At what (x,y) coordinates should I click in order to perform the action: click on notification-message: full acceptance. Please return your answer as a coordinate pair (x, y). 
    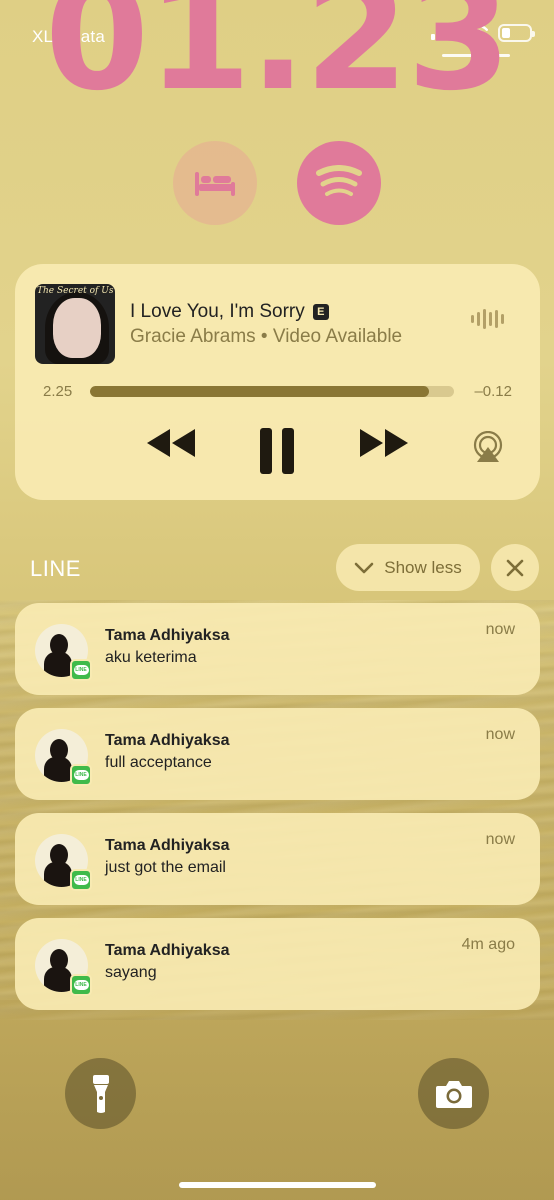
    Looking at the image, I should click on (158, 762).